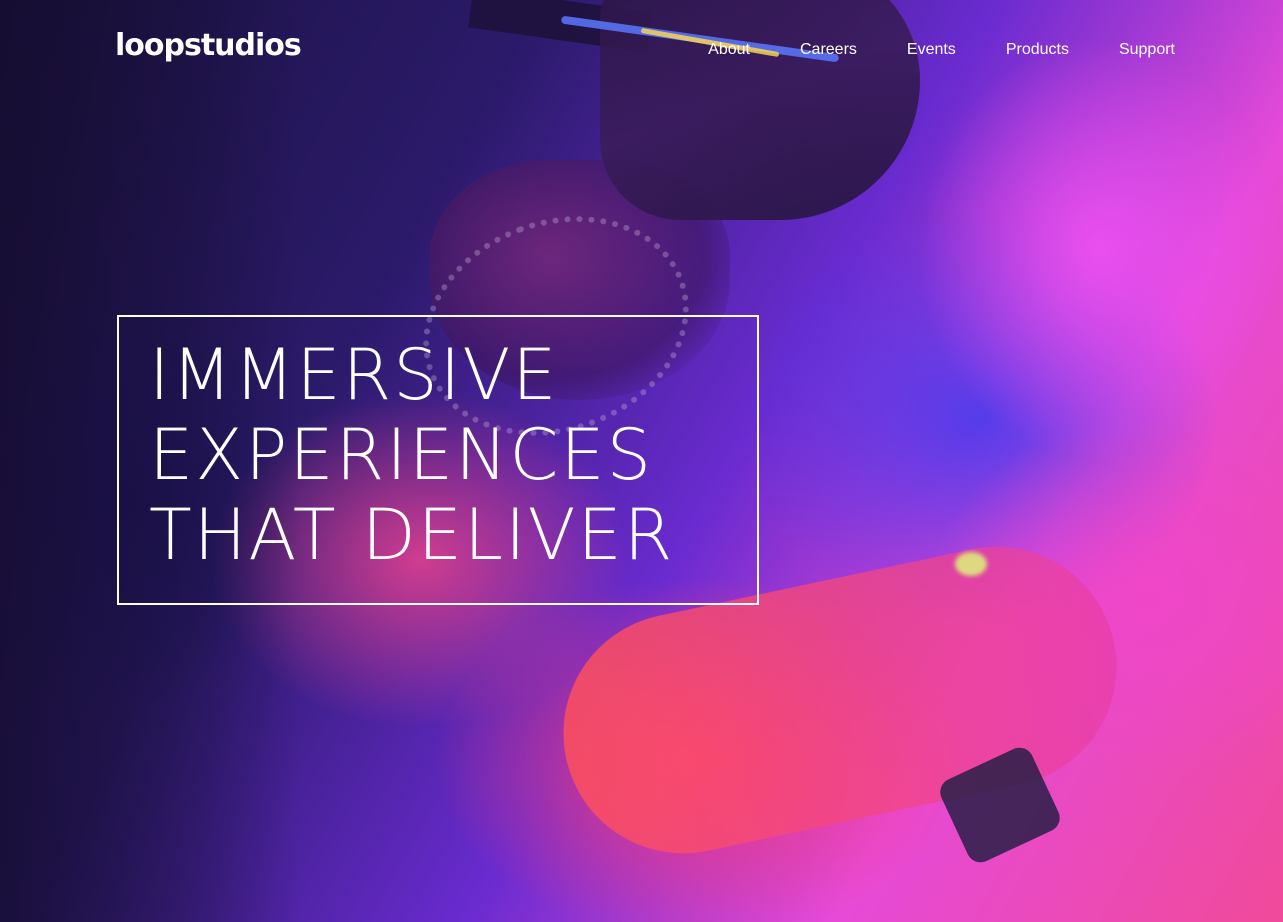 Image resolution: width=1283 pixels, height=922 pixels. Describe the element at coordinates (828, 50) in the screenshot. I see `nav-link-careers: Careers` at that location.